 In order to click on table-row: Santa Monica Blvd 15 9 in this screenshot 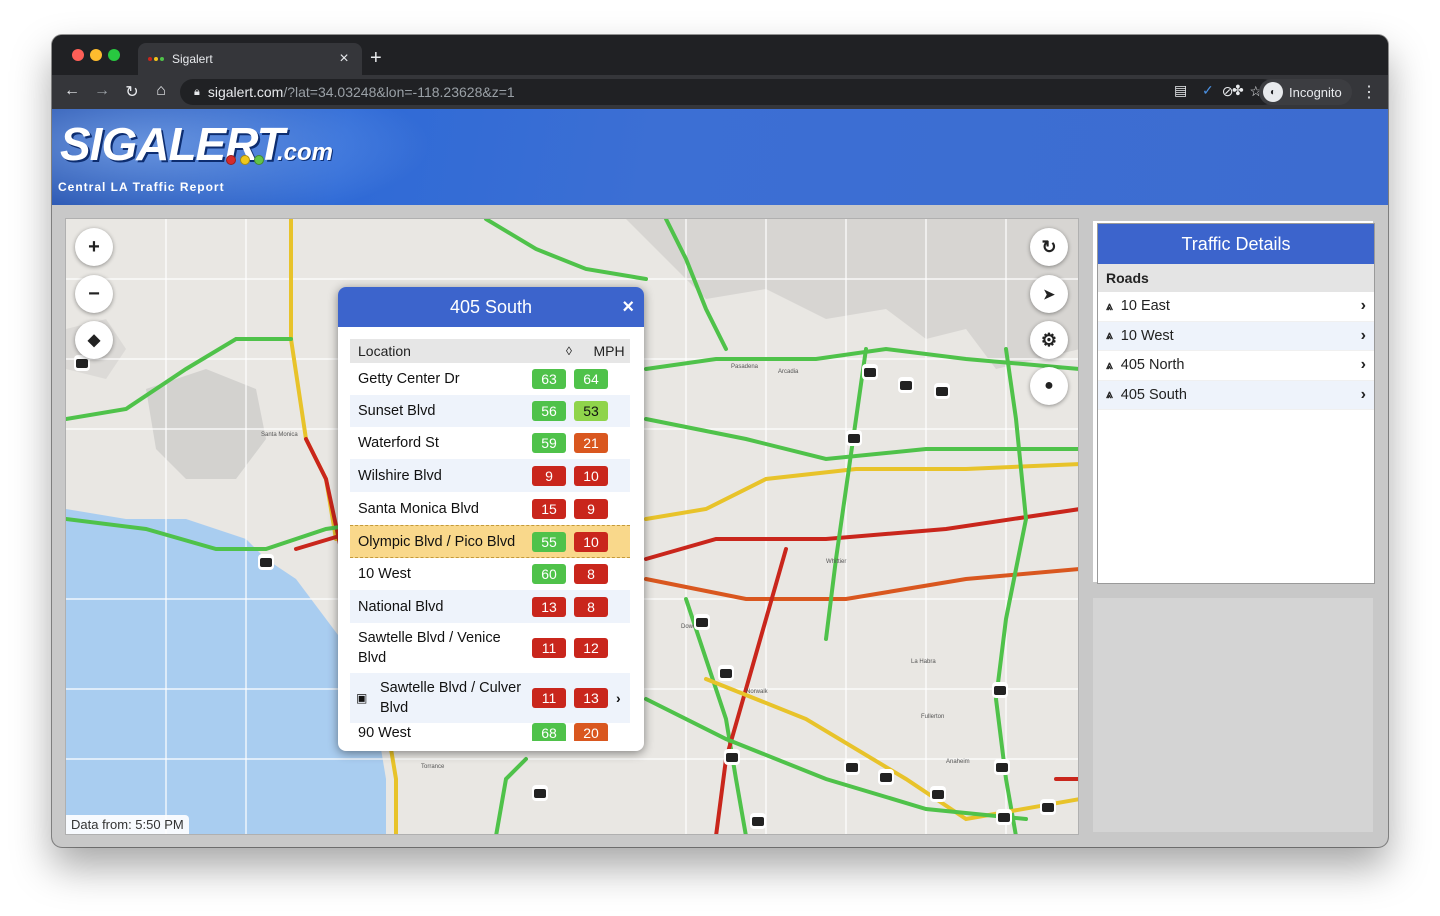, I will do `click(490, 508)`.